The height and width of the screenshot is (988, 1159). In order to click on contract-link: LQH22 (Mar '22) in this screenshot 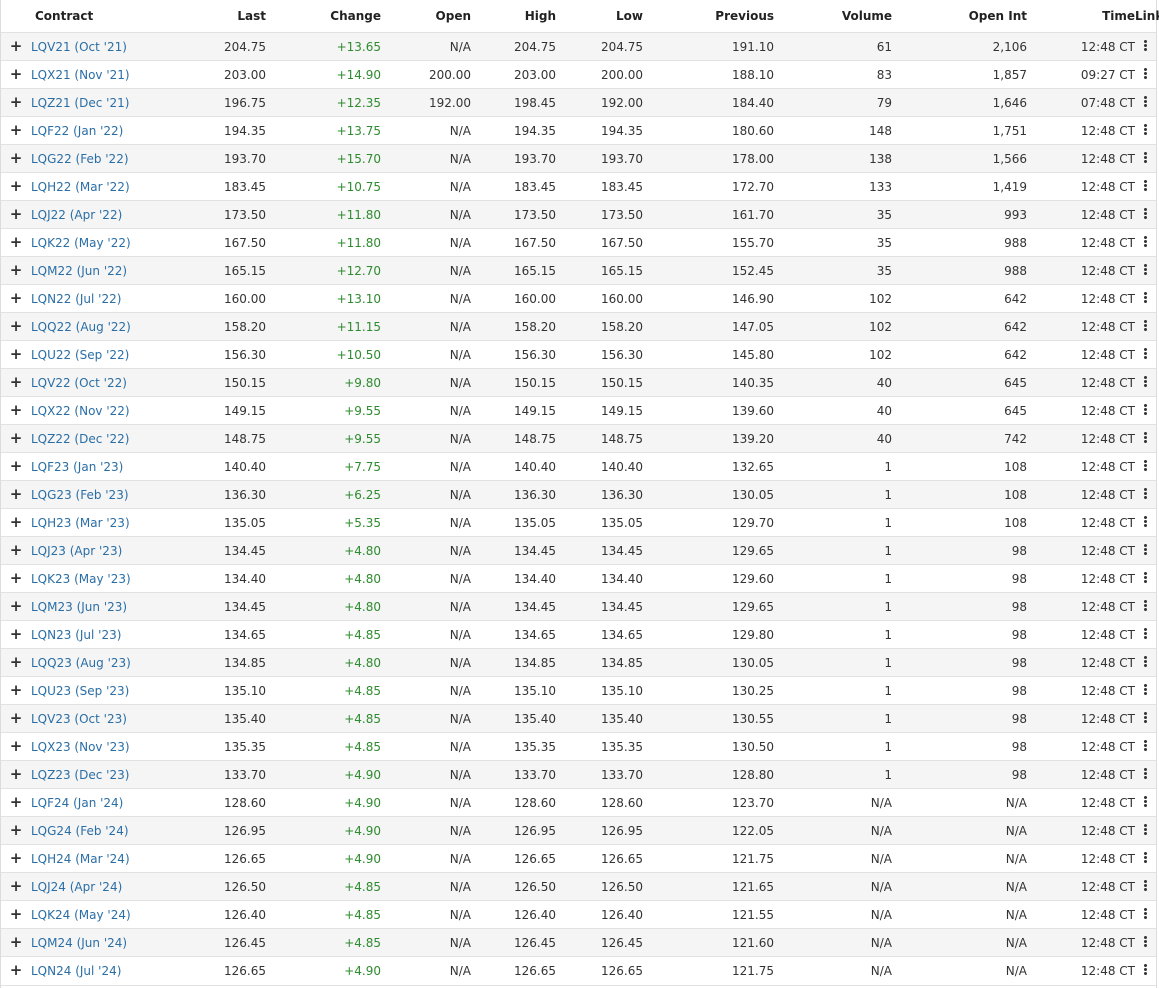, I will do `click(80, 187)`.